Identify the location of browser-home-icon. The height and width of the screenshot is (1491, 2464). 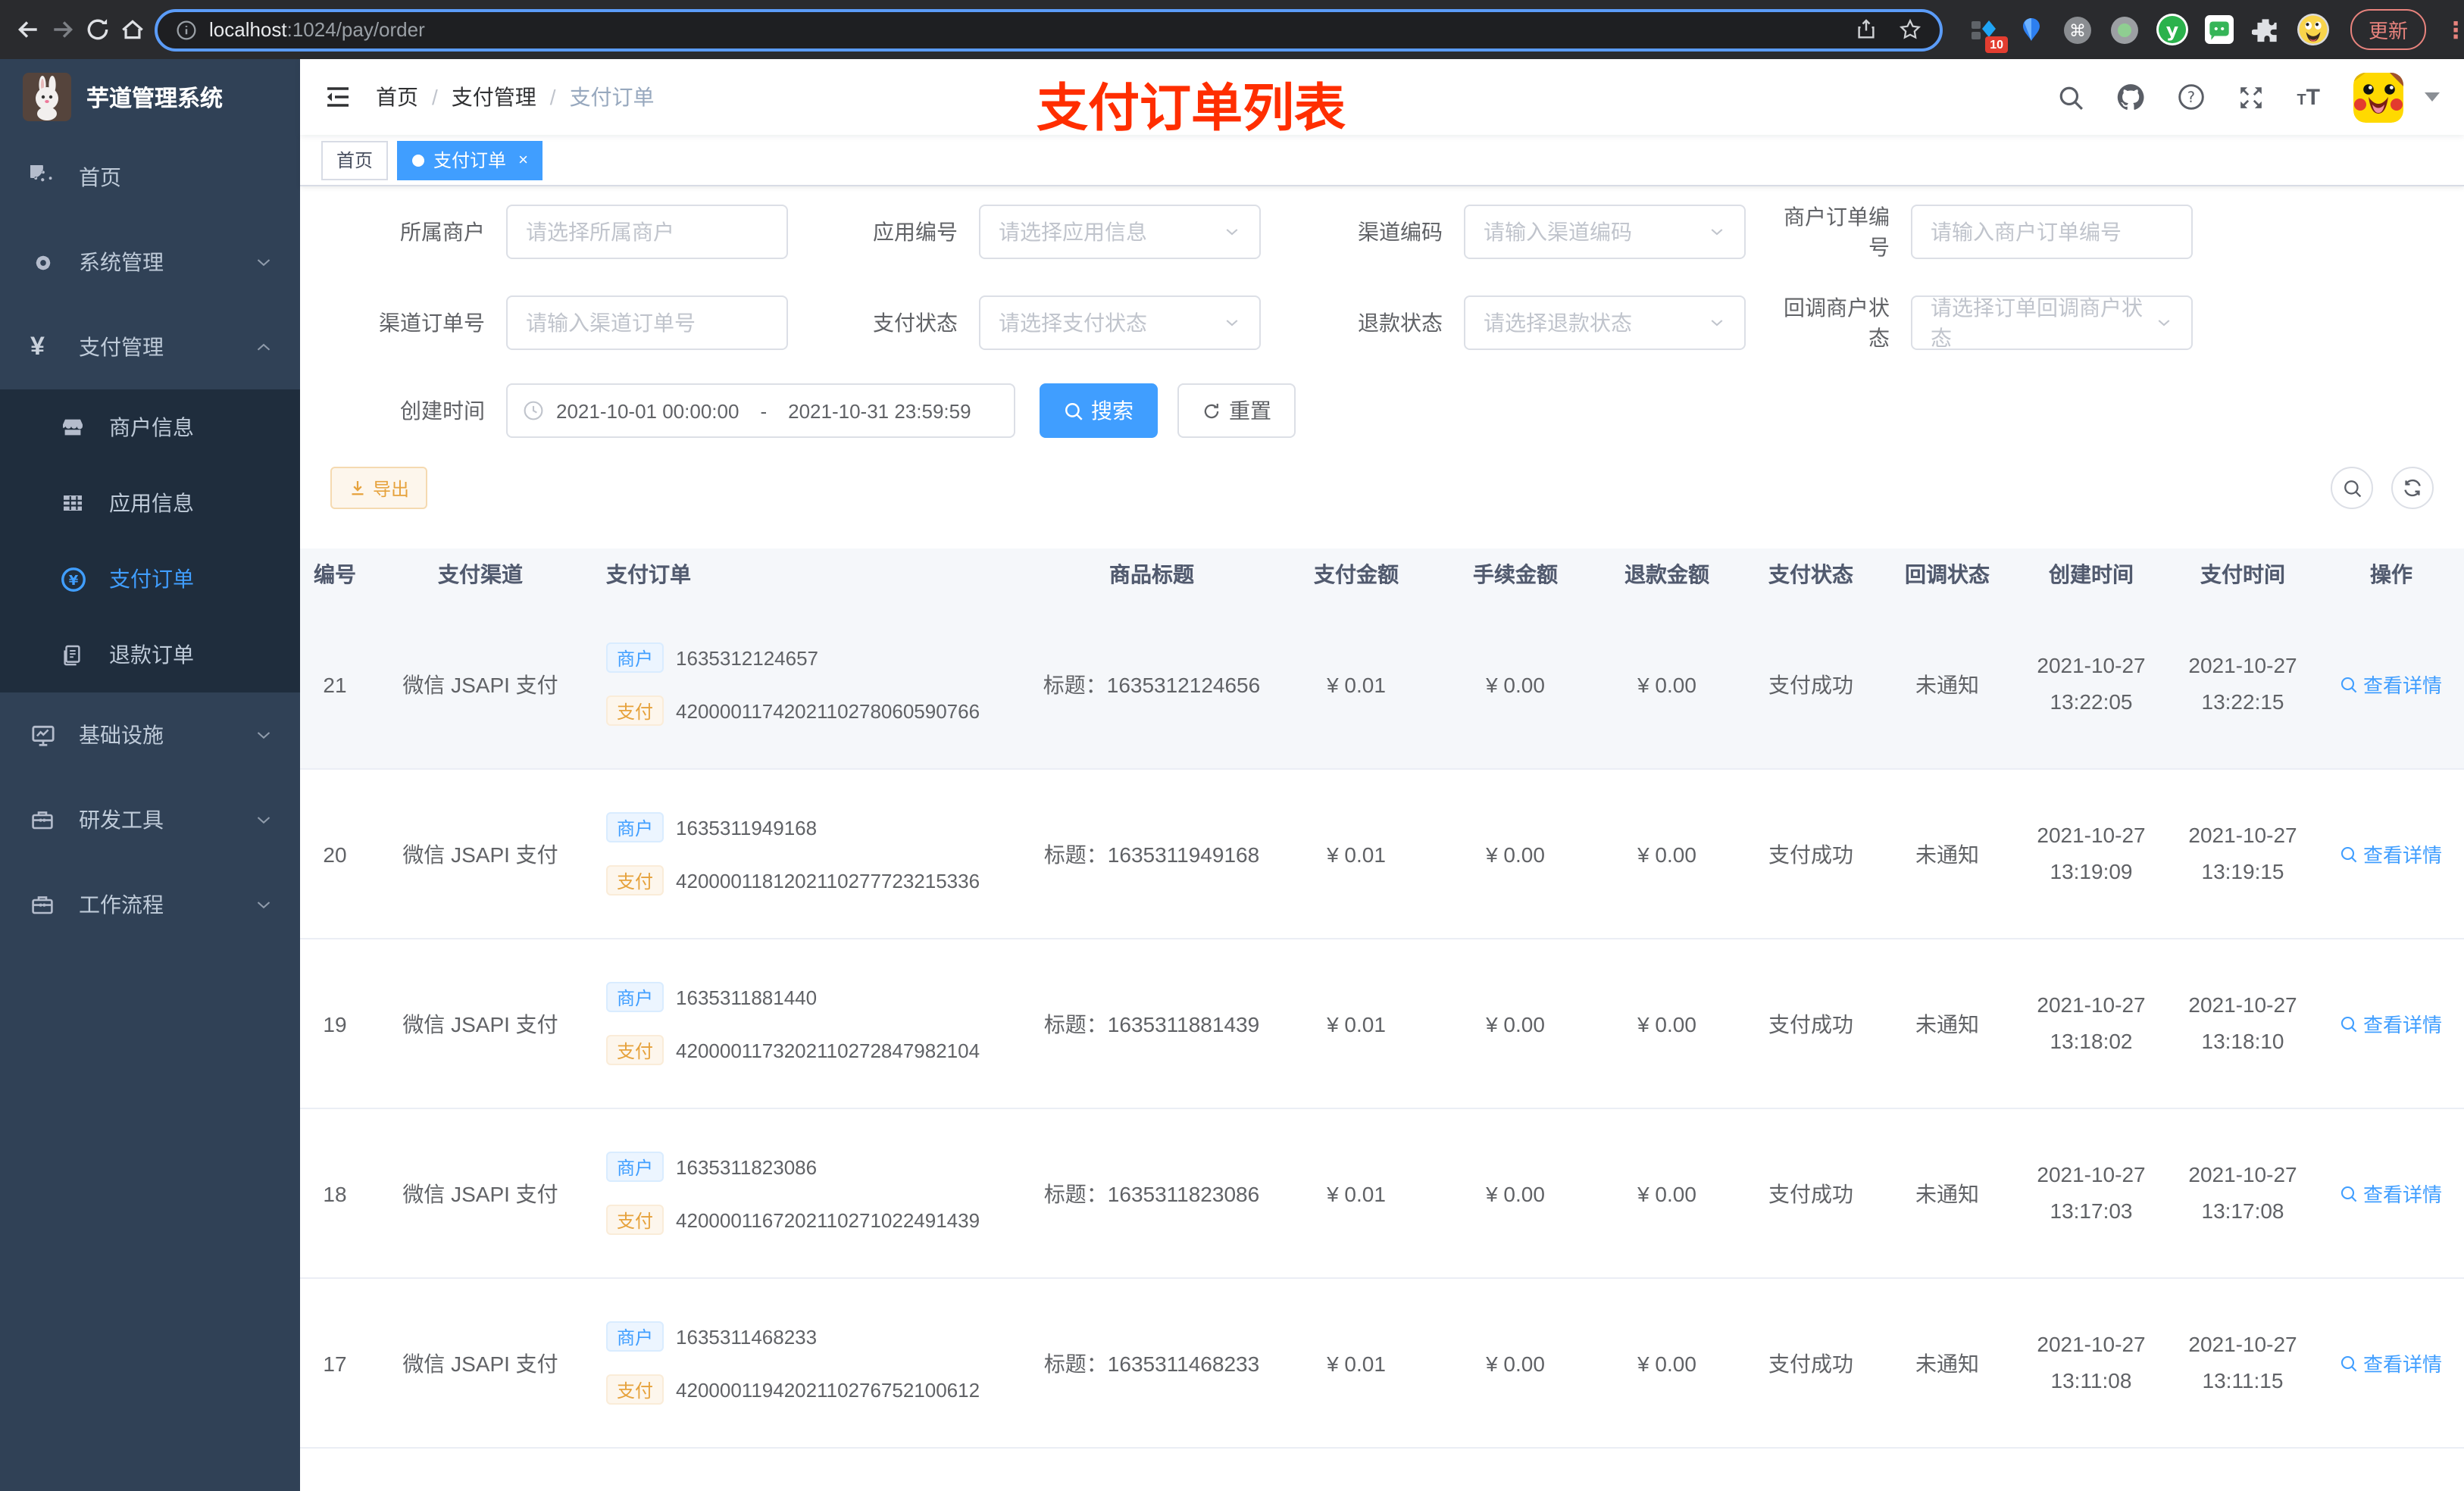
(132, 29).